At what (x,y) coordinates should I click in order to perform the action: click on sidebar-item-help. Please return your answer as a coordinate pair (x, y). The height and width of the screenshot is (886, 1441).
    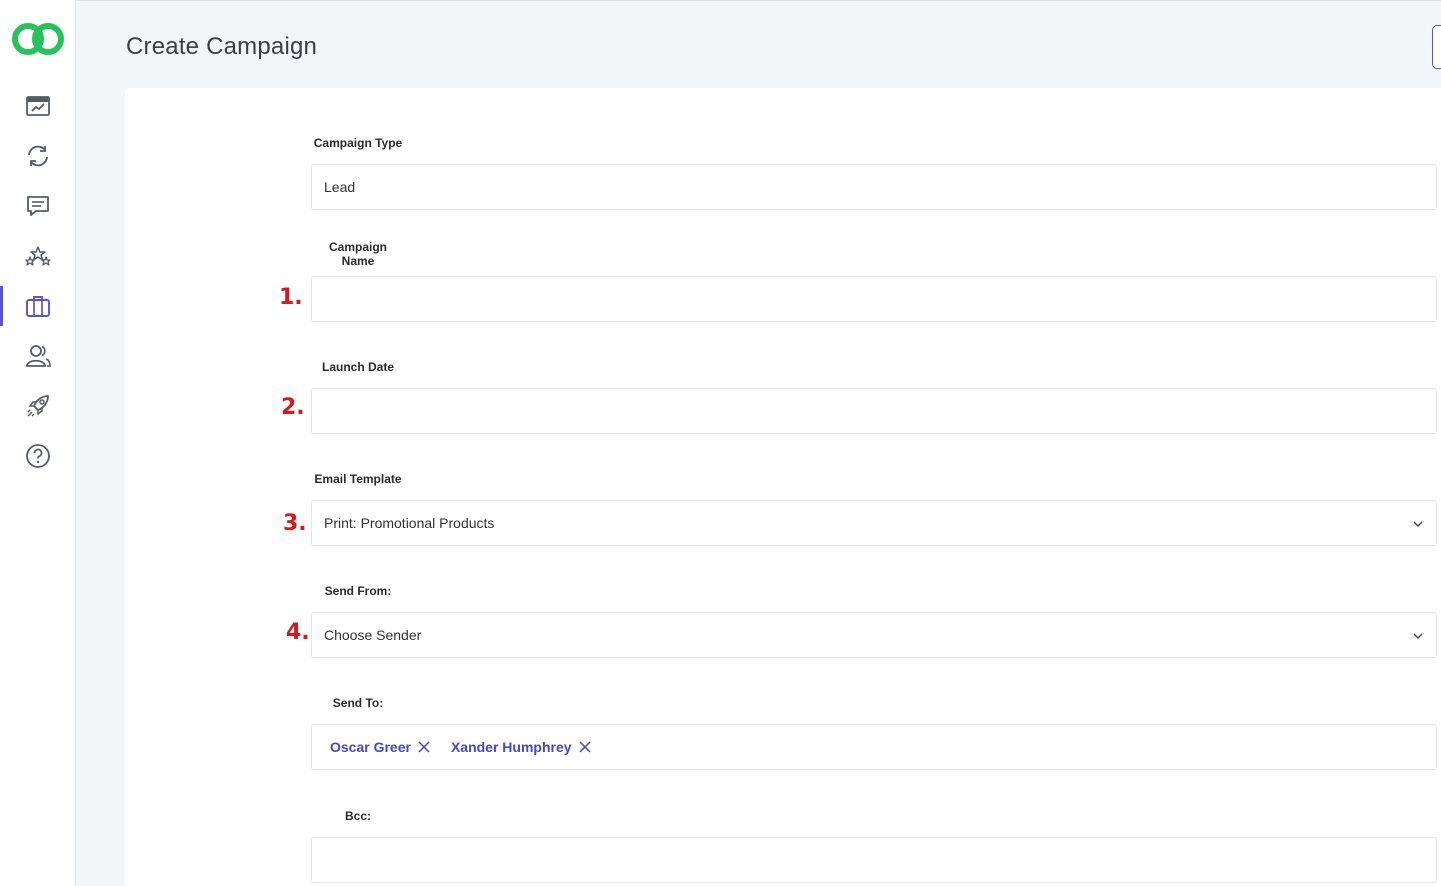
    Looking at the image, I should click on (38, 456).